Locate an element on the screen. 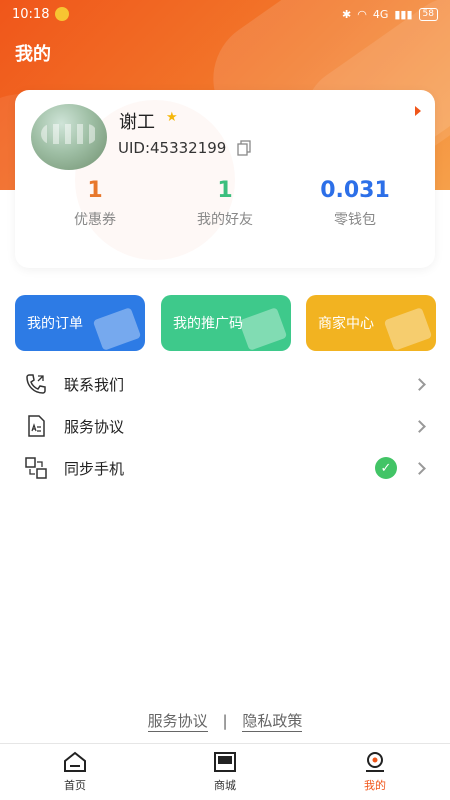 This screenshot has width=450, height=800. notification-icon is located at coordinates (62, 14).